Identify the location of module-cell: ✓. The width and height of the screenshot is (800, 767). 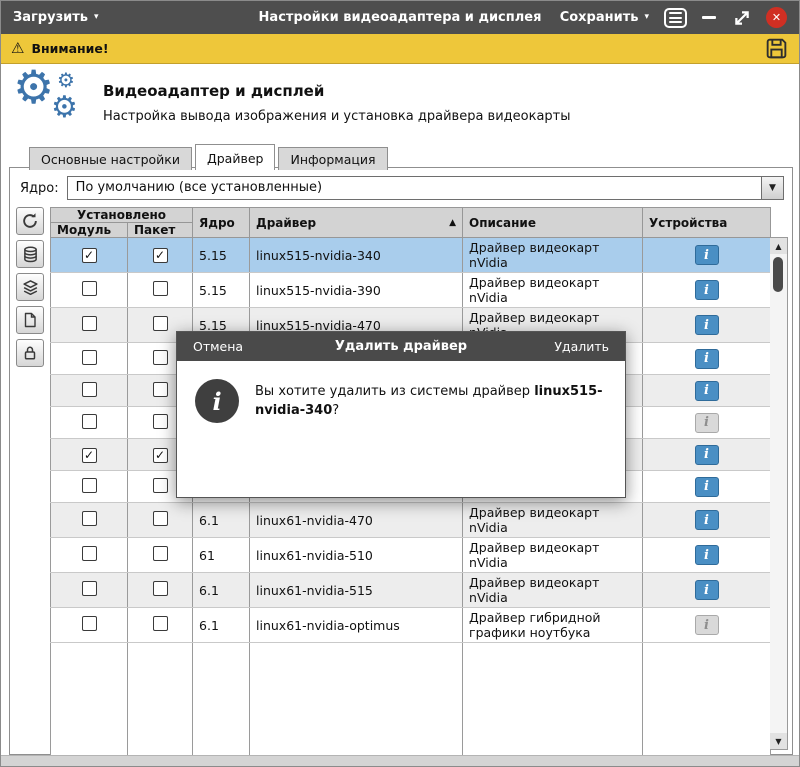
(89, 454).